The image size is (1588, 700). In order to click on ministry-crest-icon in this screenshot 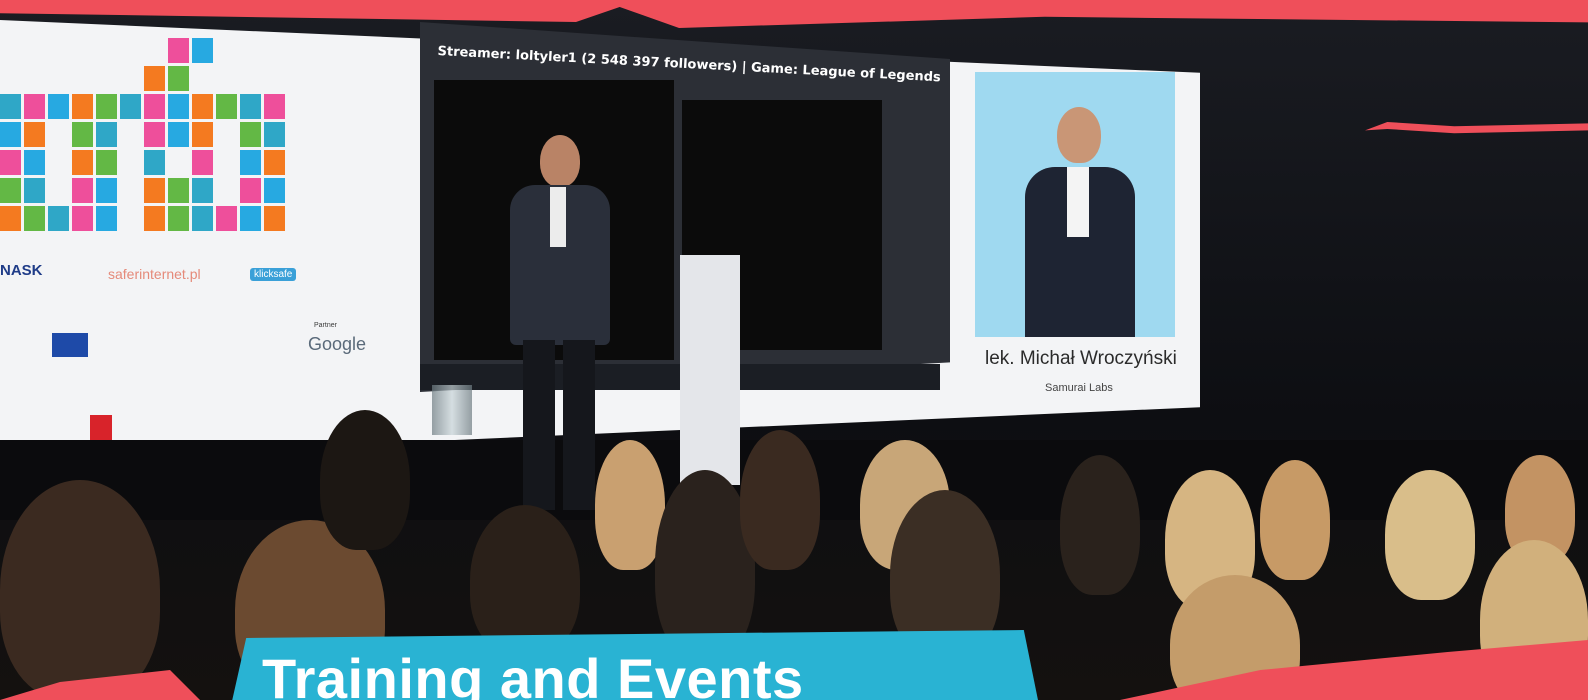, I will do `click(101, 428)`.